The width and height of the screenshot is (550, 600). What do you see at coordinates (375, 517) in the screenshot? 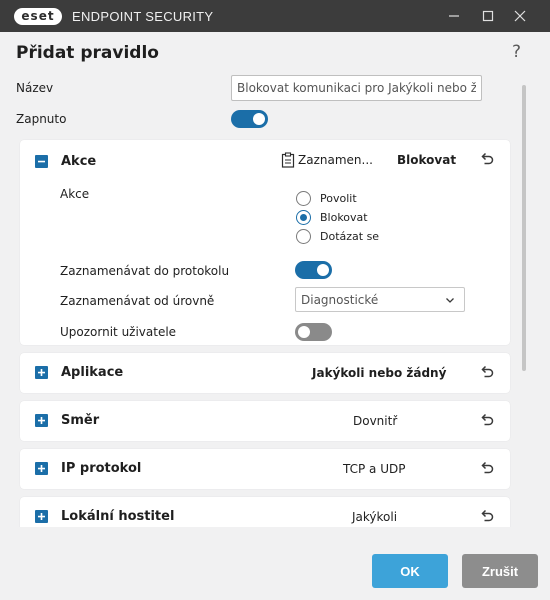
I see `section-local-host-value: Jakýkoli` at bounding box center [375, 517].